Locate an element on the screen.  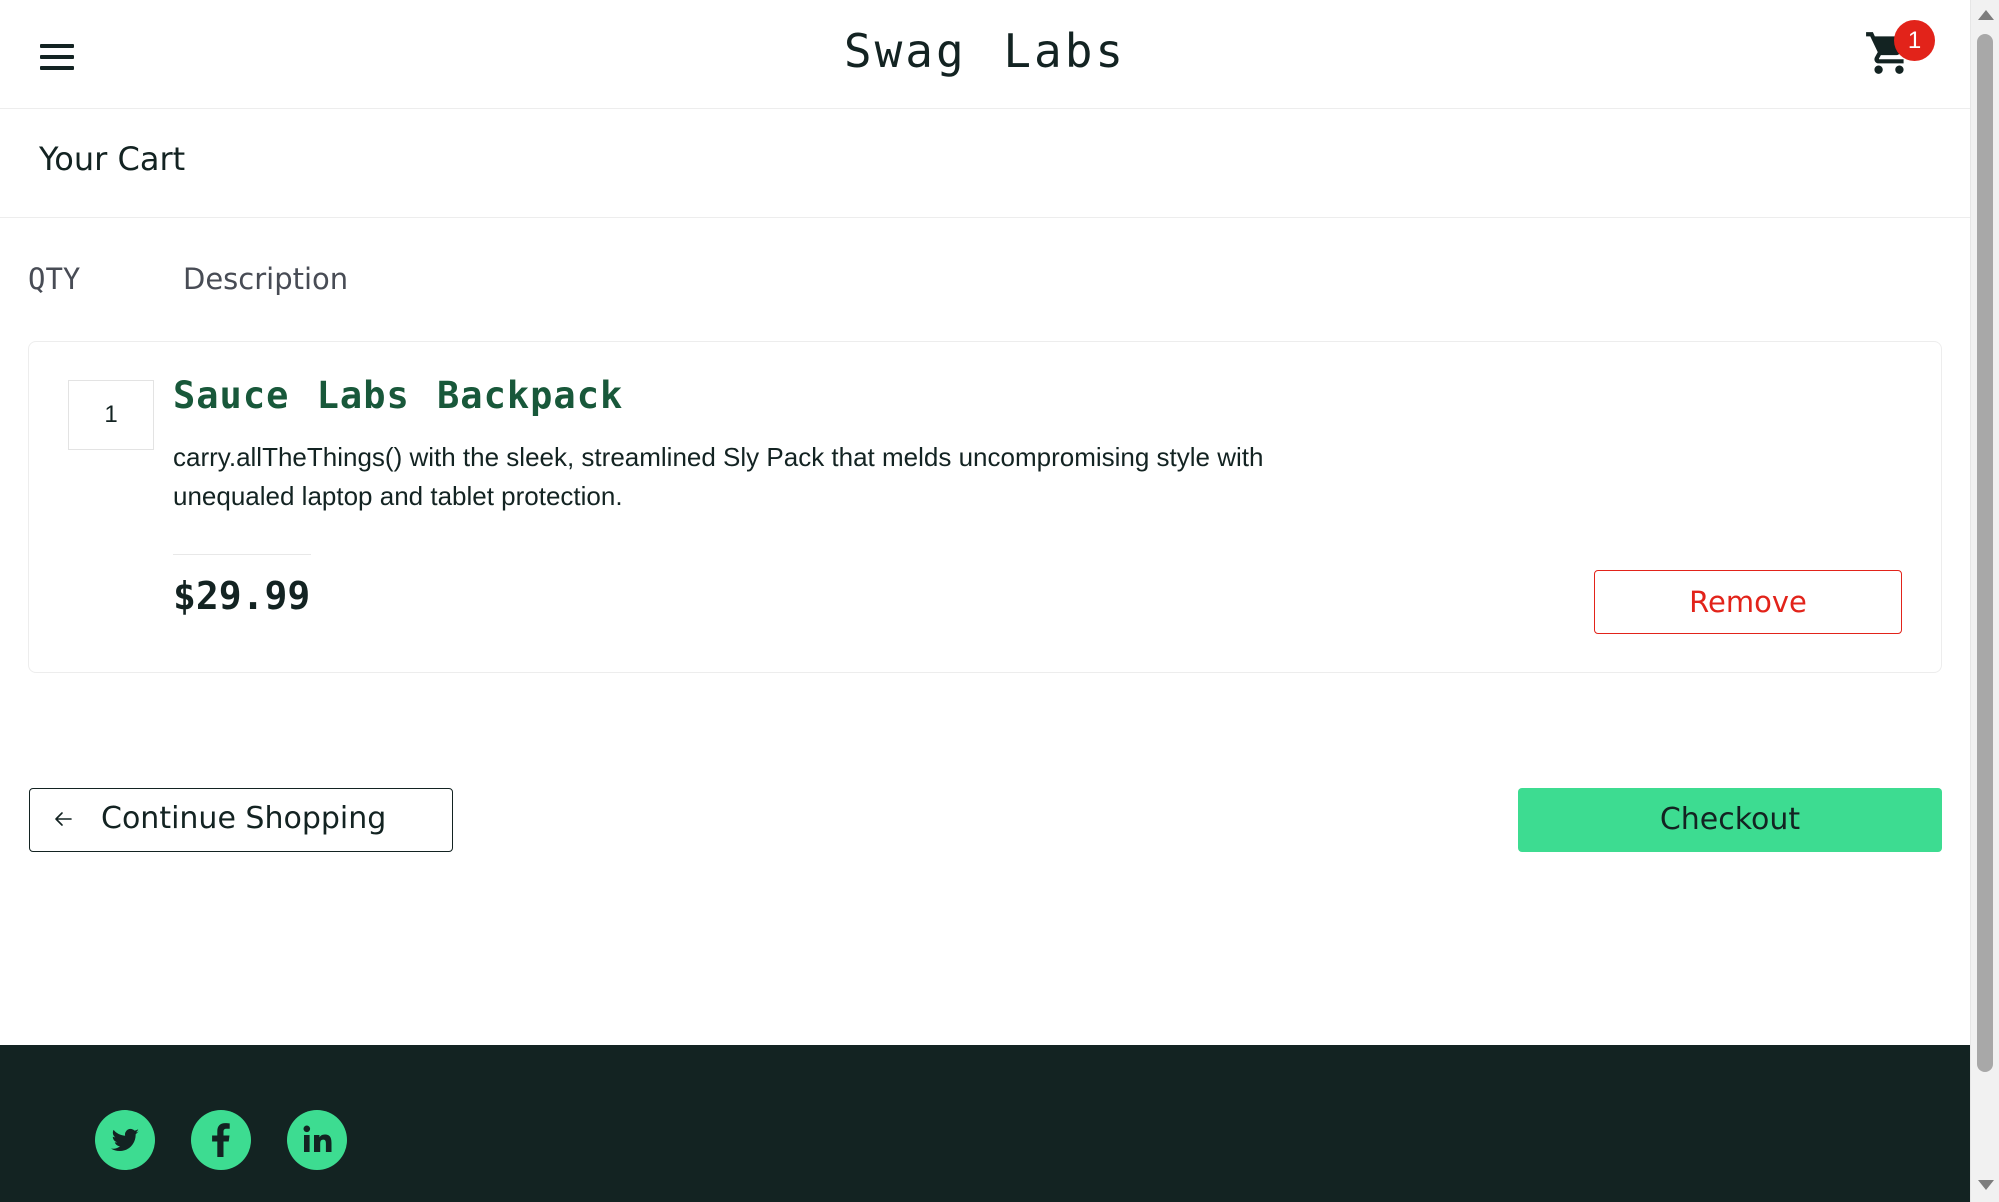
page-footer is located at coordinates (985, 1123).